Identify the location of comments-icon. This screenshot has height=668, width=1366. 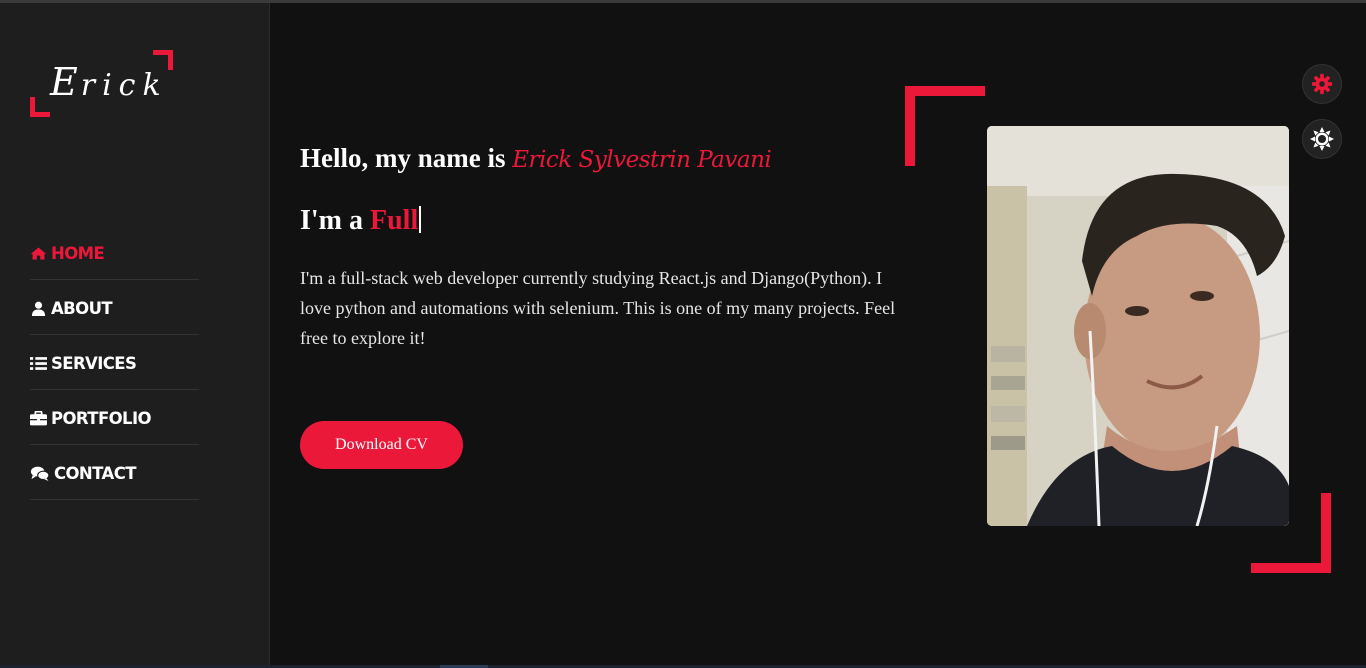
(40, 473).